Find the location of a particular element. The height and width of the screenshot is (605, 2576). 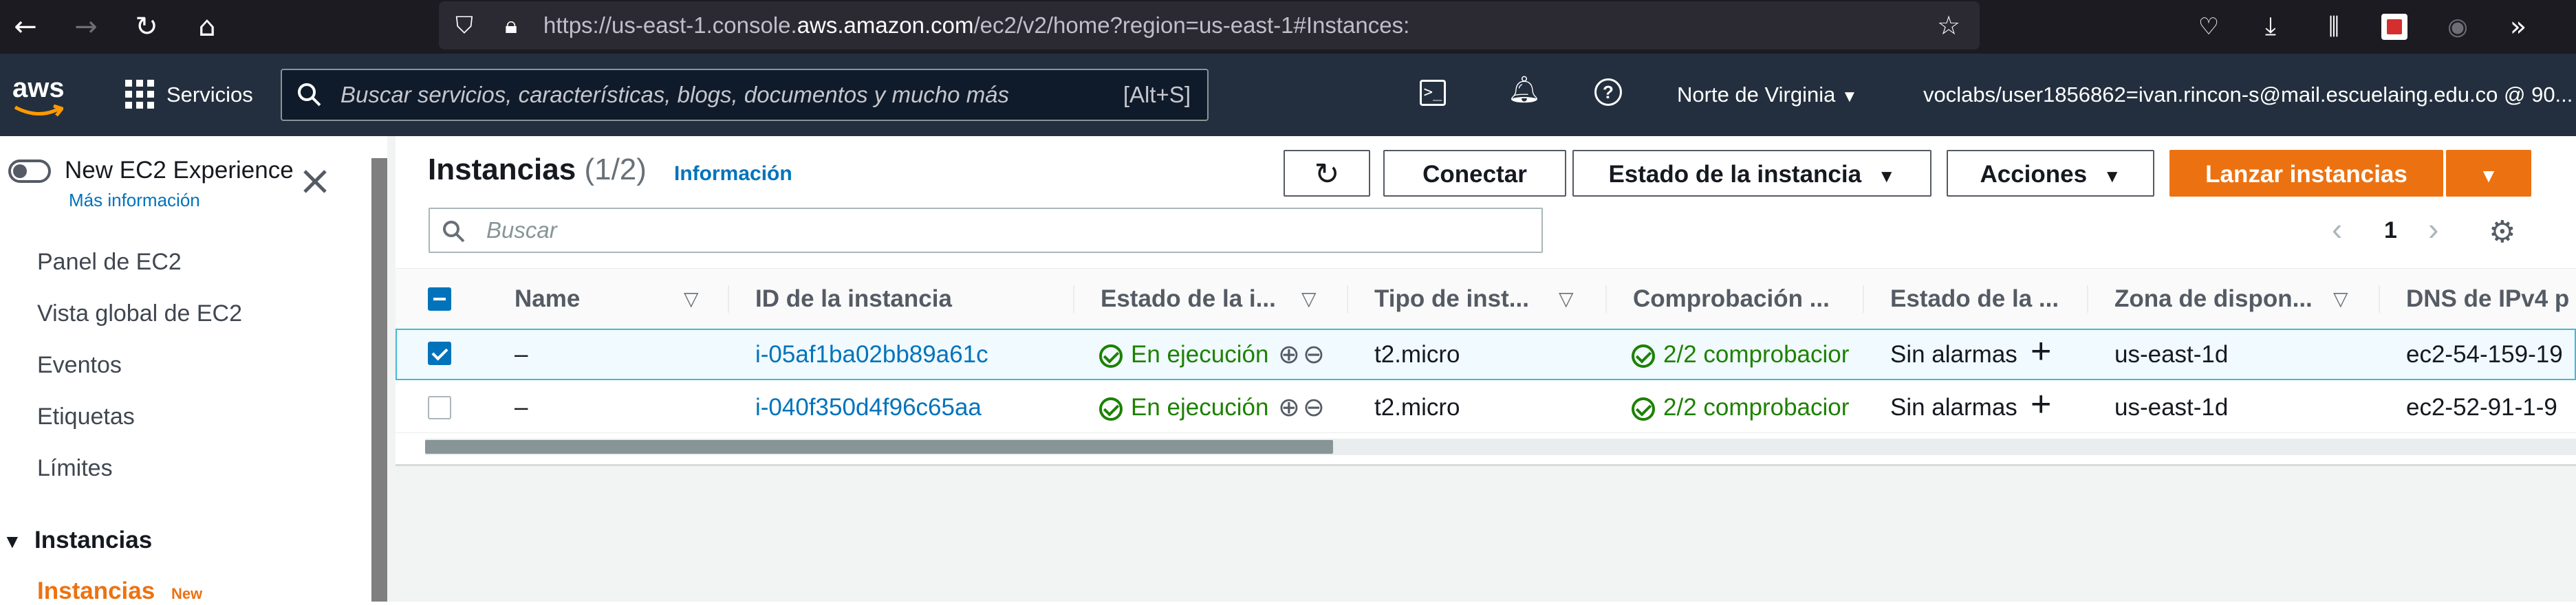

sidebar-item-tags: Etiquetas is located at coordinates (86, 417).